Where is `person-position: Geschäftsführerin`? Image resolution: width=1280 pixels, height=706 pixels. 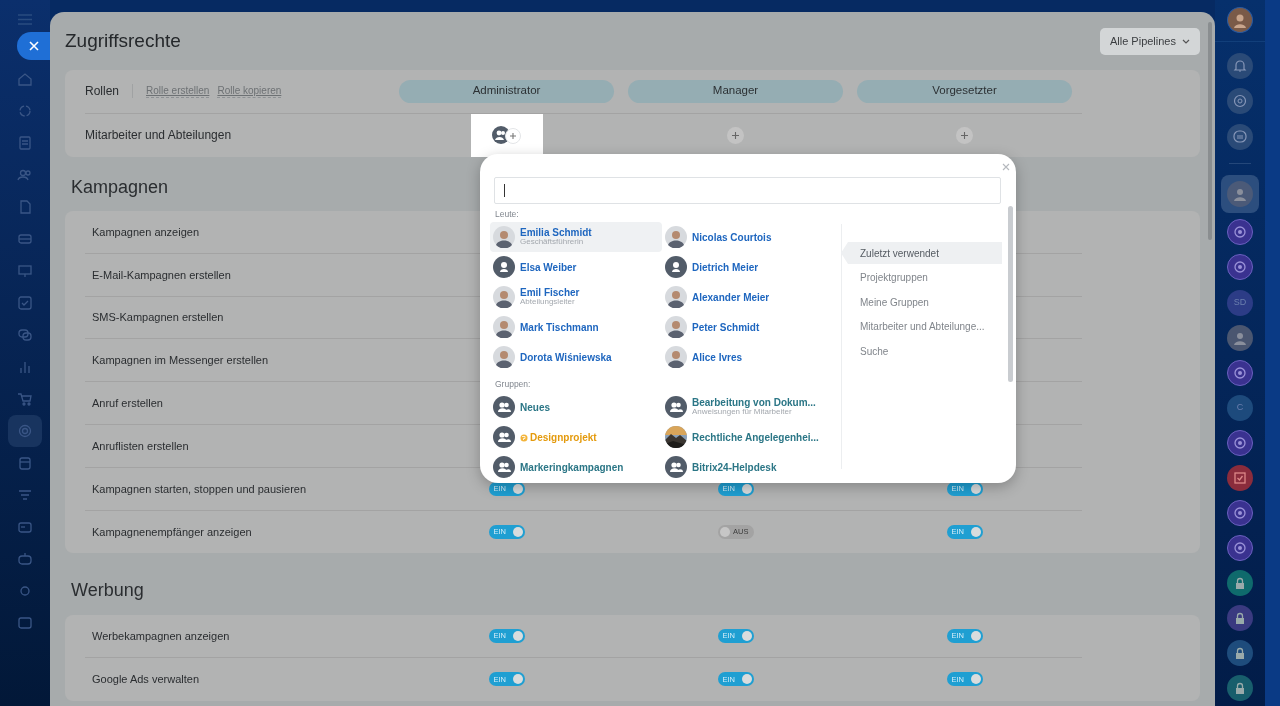 person-position: Geschäftsführerin is located at coordinates (552, 242).